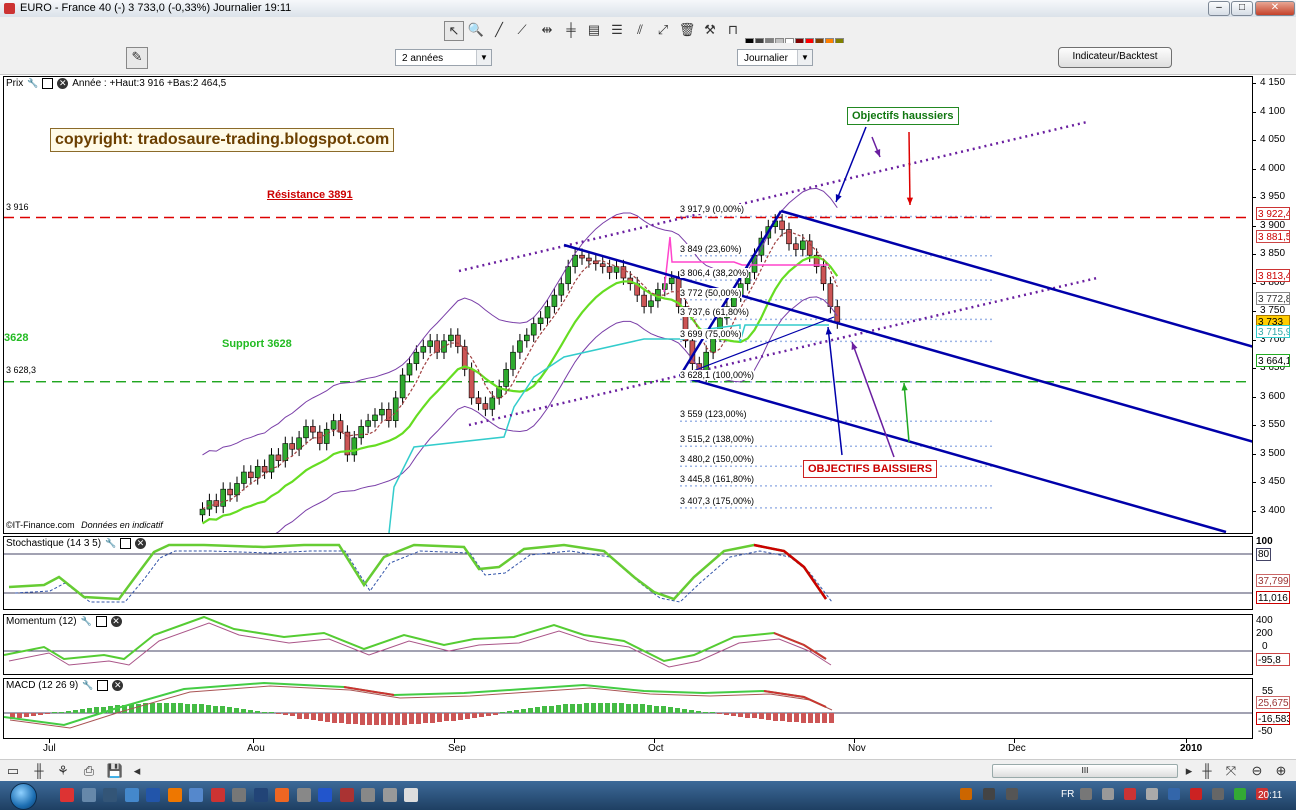  Describe the element at coordinates (733, 30) in the screenshot. I see `magnet-icon: ⊓` at that location.